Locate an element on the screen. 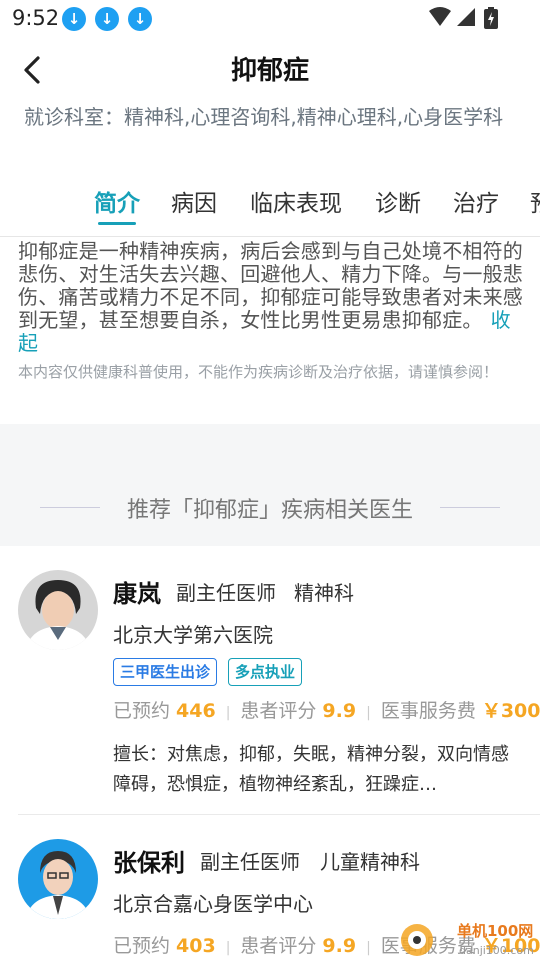 The width and height of the screenshot is (540, 964). svg-text: 单机100网 is located at coordinates (495, 931).